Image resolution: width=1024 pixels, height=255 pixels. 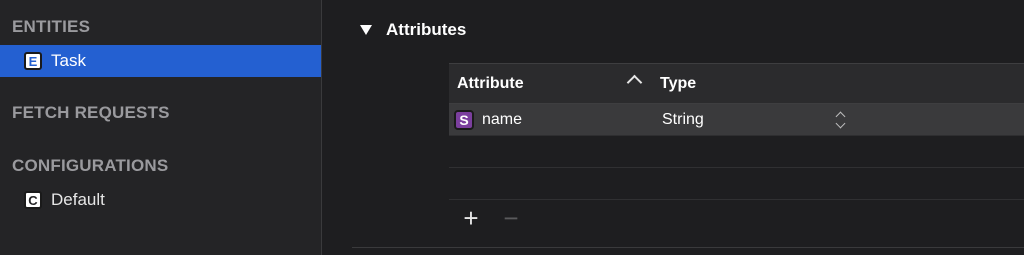 I want to click on add-attribute-button: +, so click(x=471, y=218).